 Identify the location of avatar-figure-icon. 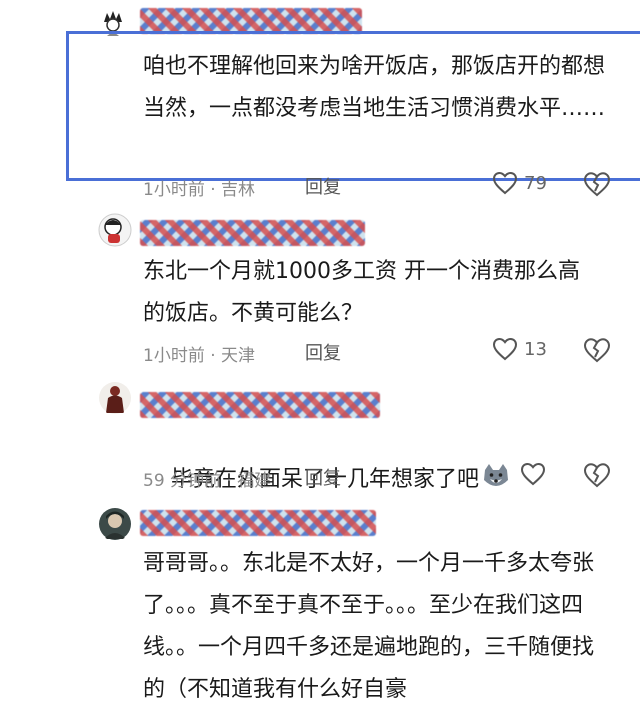
(115, 398).